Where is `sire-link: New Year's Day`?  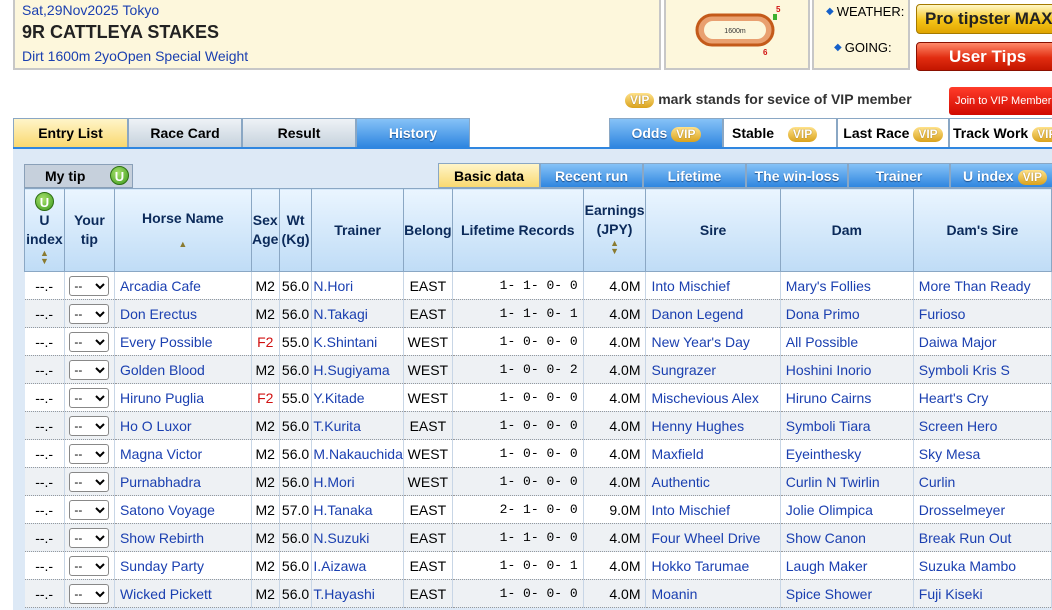
sire-link: New Year's Day is located at coordinates (713, 341).